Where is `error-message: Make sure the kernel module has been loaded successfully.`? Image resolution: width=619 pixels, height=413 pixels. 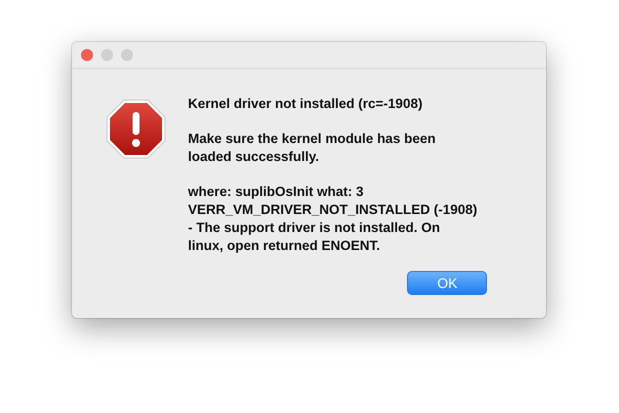
error-message: Make sure the kernel module has been loaded successfully. is located at coordinates (312, 148).